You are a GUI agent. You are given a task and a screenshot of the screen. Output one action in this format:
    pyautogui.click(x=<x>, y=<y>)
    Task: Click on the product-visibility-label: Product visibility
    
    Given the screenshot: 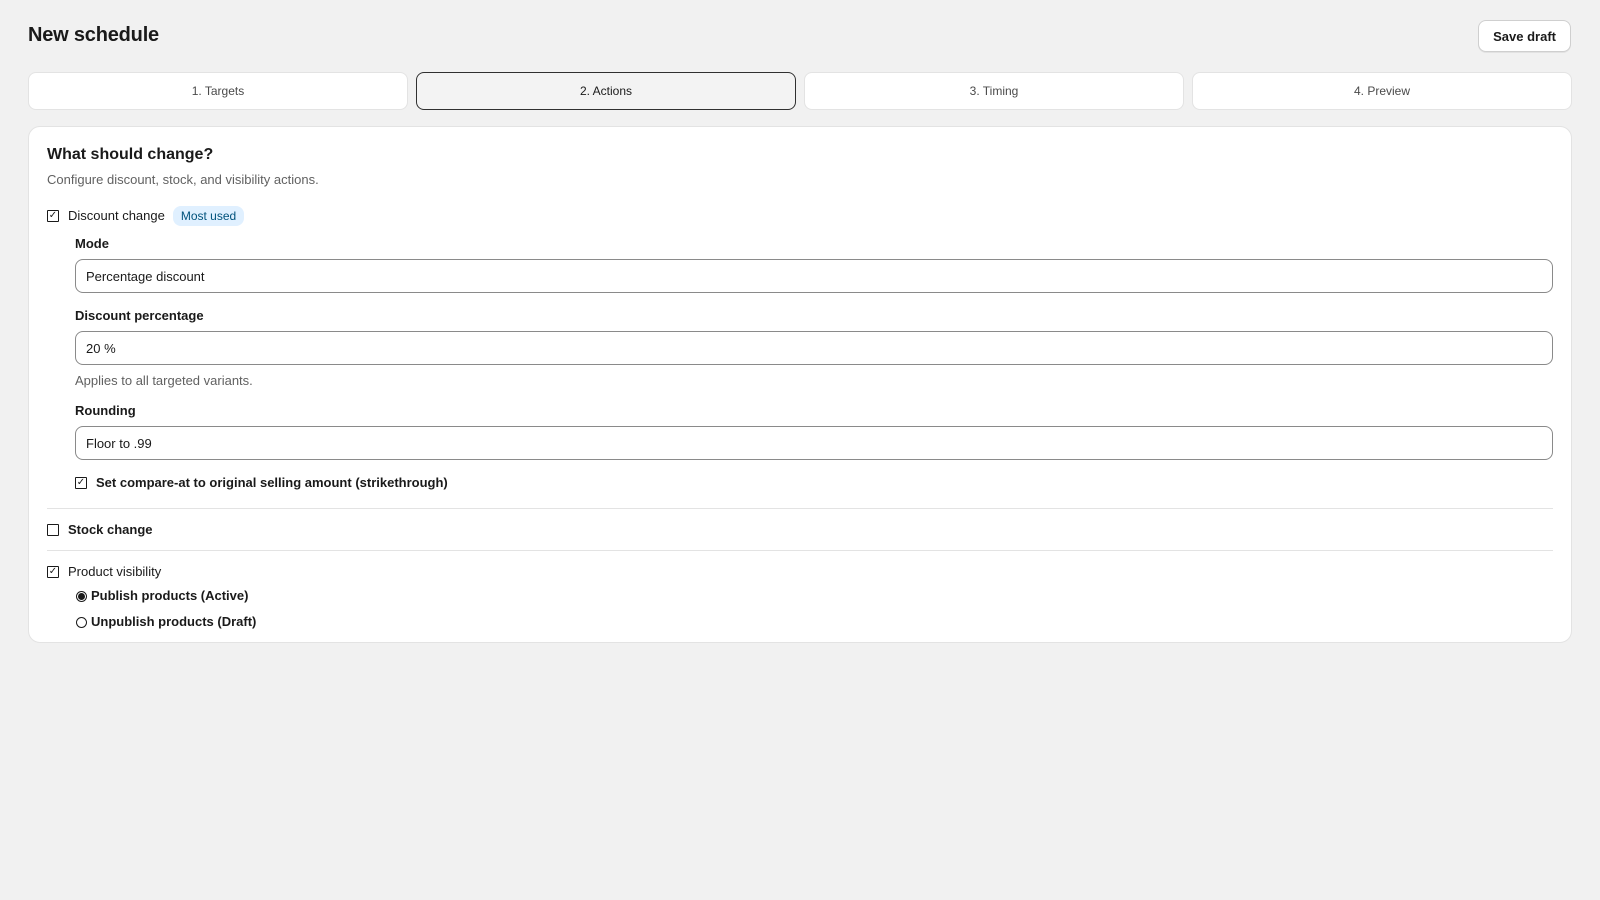 What is the action you would take?
    pyautogui.click(x=115, y=571)
    